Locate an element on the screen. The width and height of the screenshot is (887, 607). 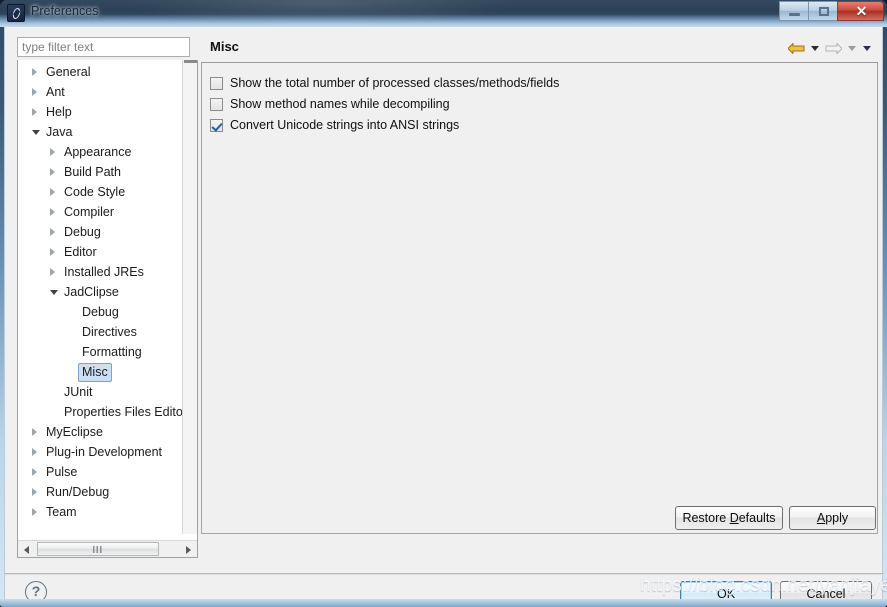
forward-arrow-icon is located at coordinates (833, 48).